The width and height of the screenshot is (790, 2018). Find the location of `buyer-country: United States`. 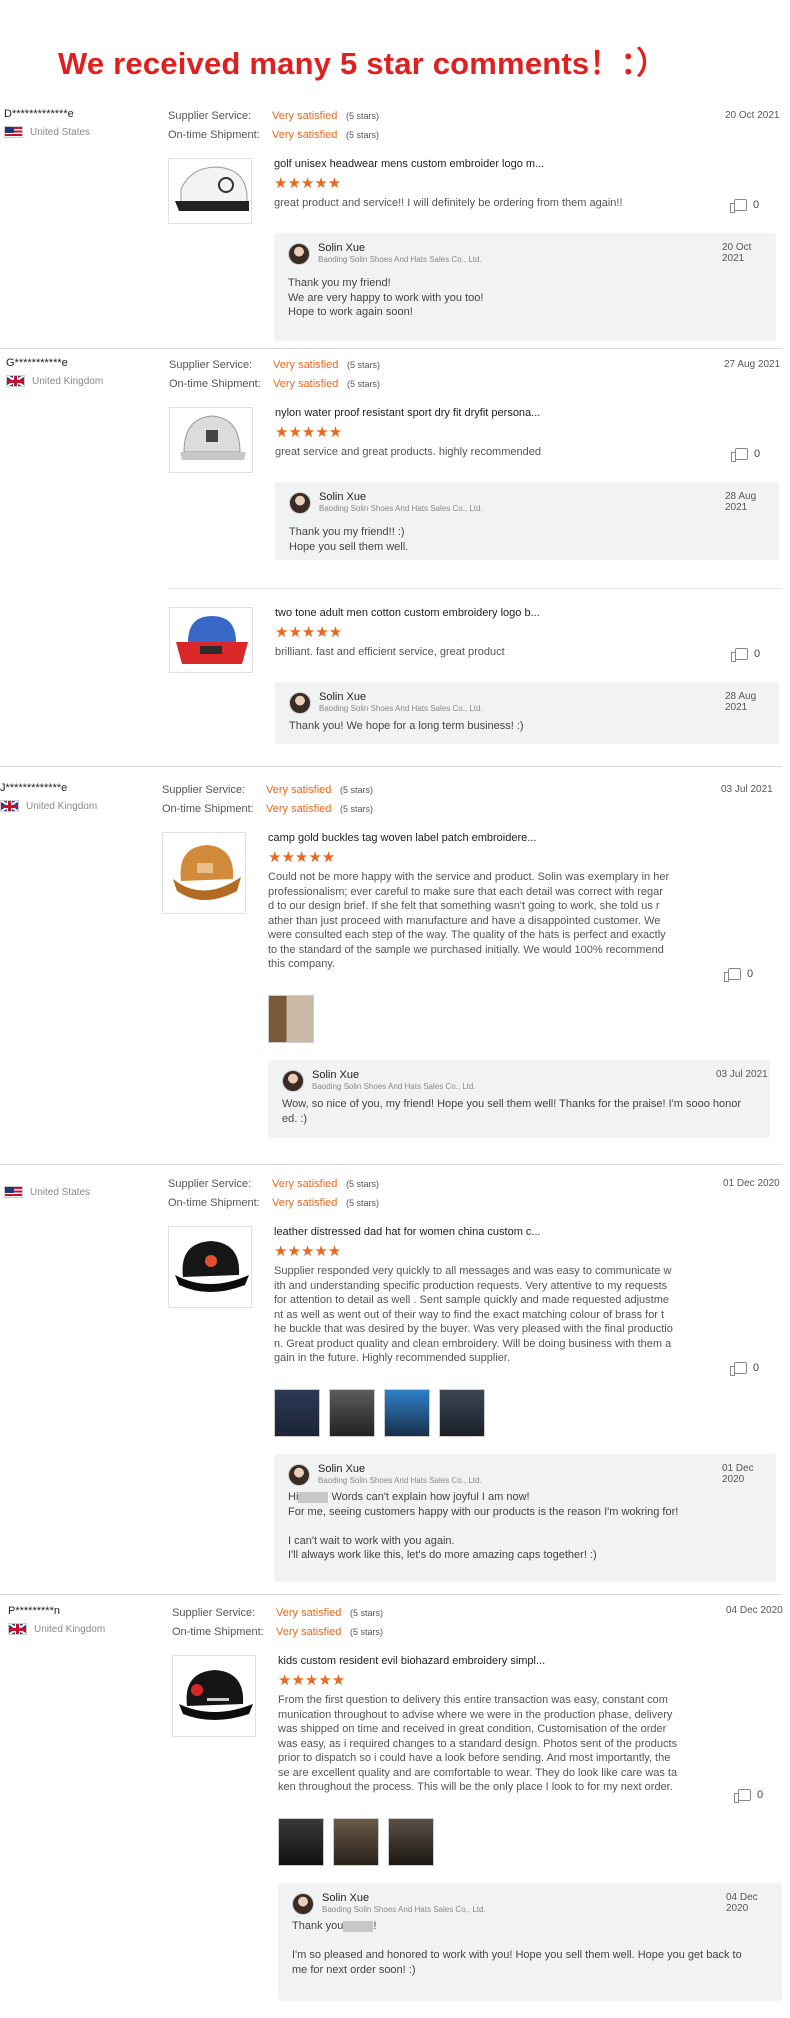

buyer-country: United States is located at coordinates (47, 1192).